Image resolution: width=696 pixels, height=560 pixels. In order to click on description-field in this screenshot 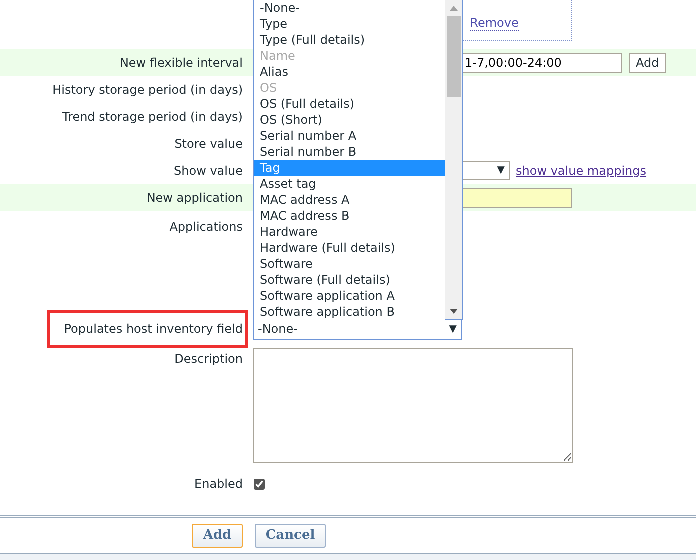, I will do `click(413, 405)`.